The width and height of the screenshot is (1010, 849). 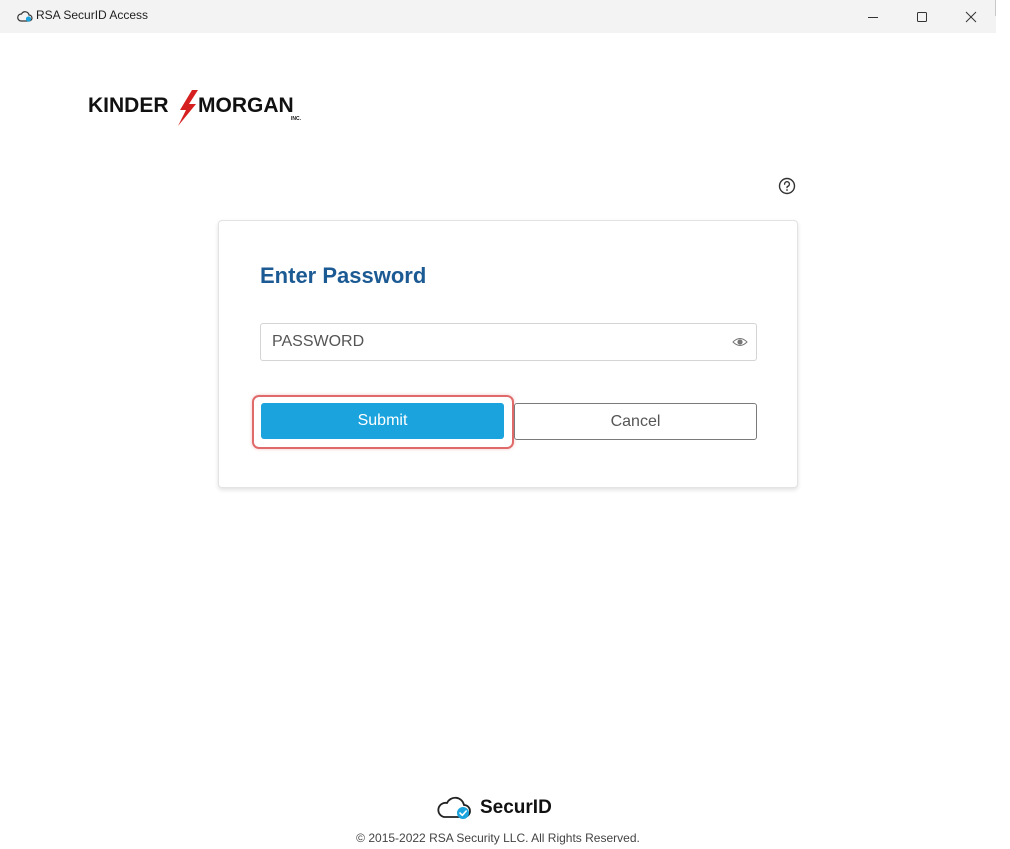 I want to click on window-title: RSA SecurID Access, so click(x=92, y=15).